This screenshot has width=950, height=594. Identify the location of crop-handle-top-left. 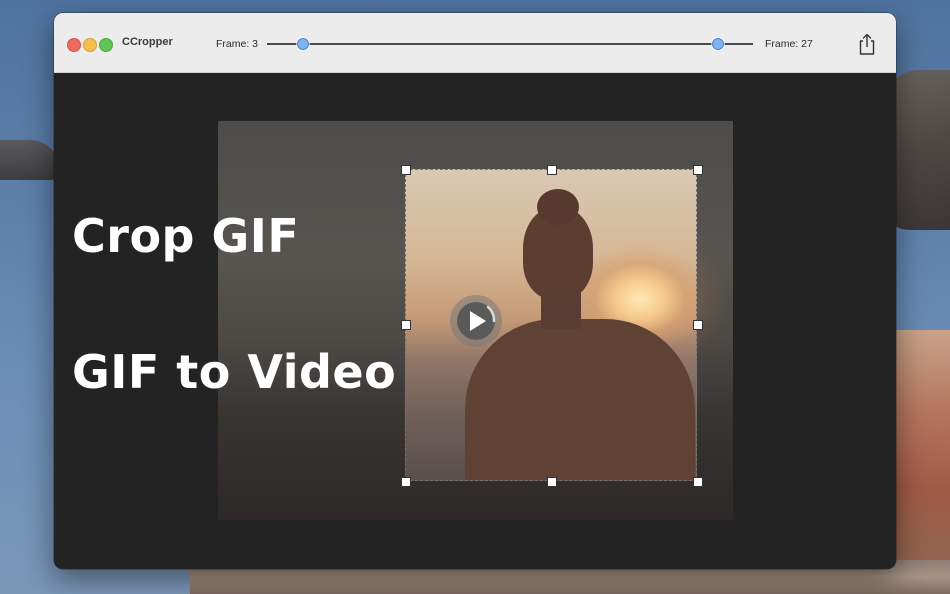
(406, 170).